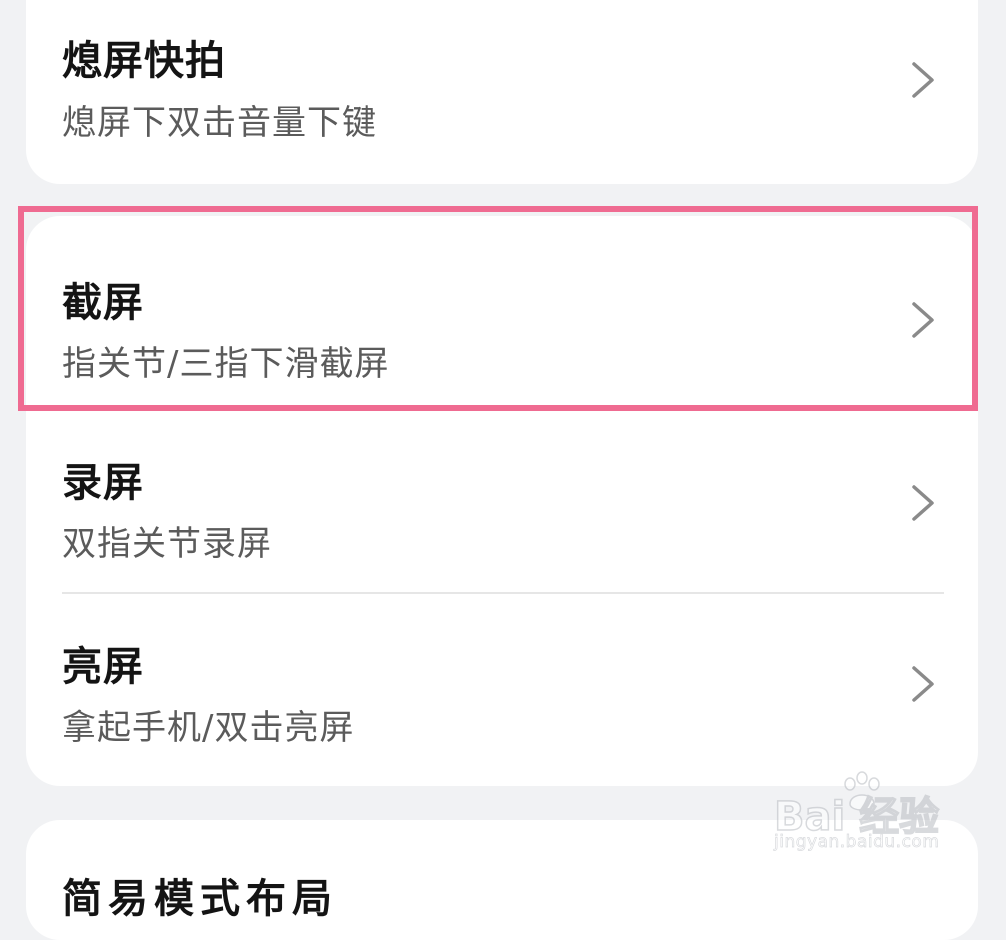 The width and height of the screenshot is (1006, 940). What do you see at coordinates (857, 842) in the screenshot?
I see `watermark-url: jingyan.baidu.com` at bounding box center [857, 842].